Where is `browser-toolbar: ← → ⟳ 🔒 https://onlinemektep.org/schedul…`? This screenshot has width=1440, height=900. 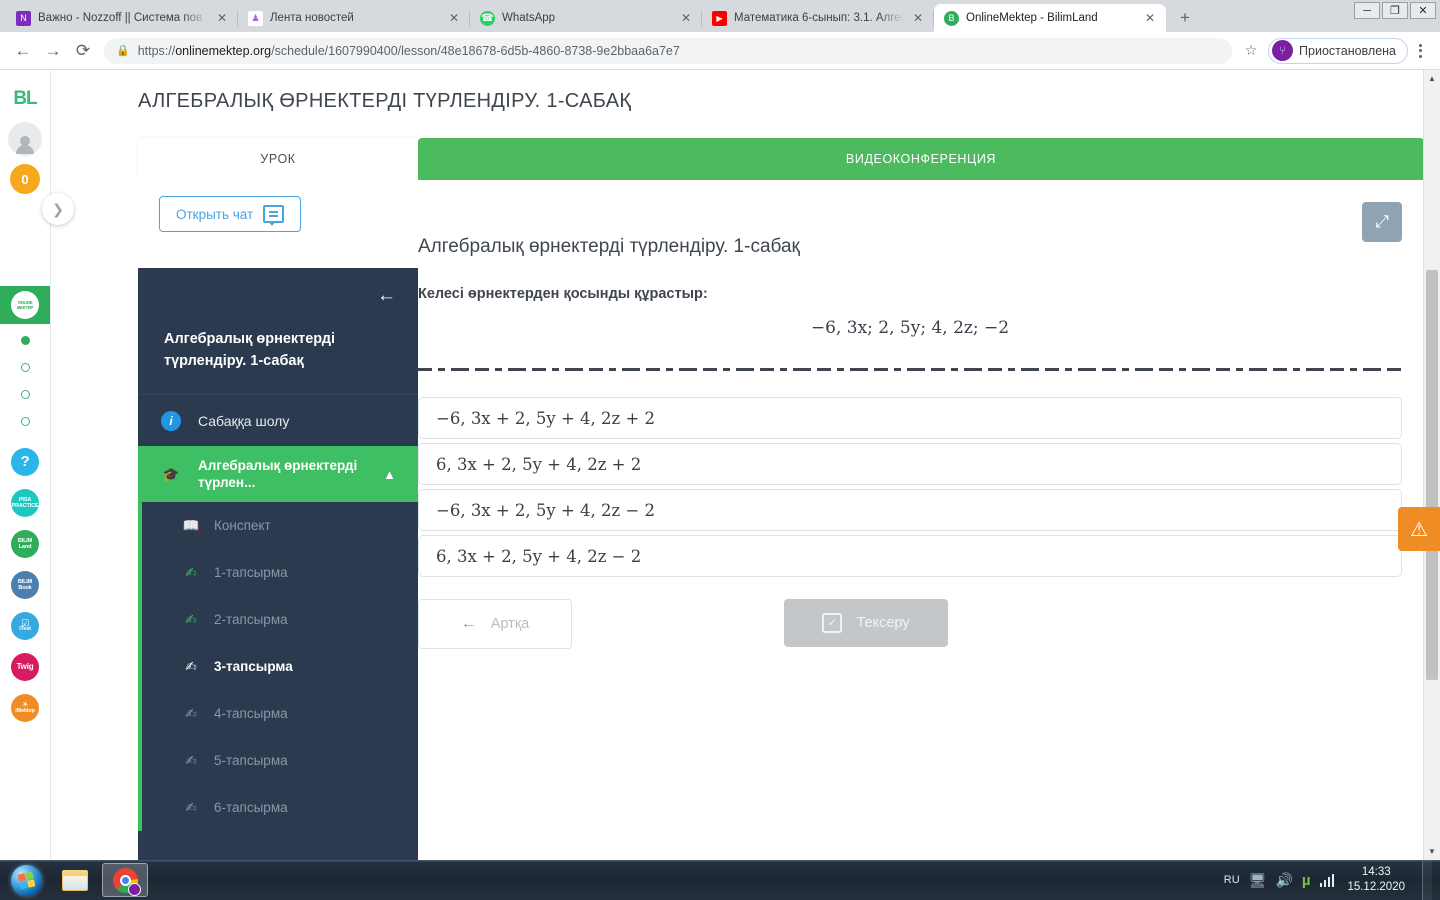 browser-toolbar: ← → ⟳ 🔒 https://onlinemektep.org/schedul… is located at coordinates (720, 51).